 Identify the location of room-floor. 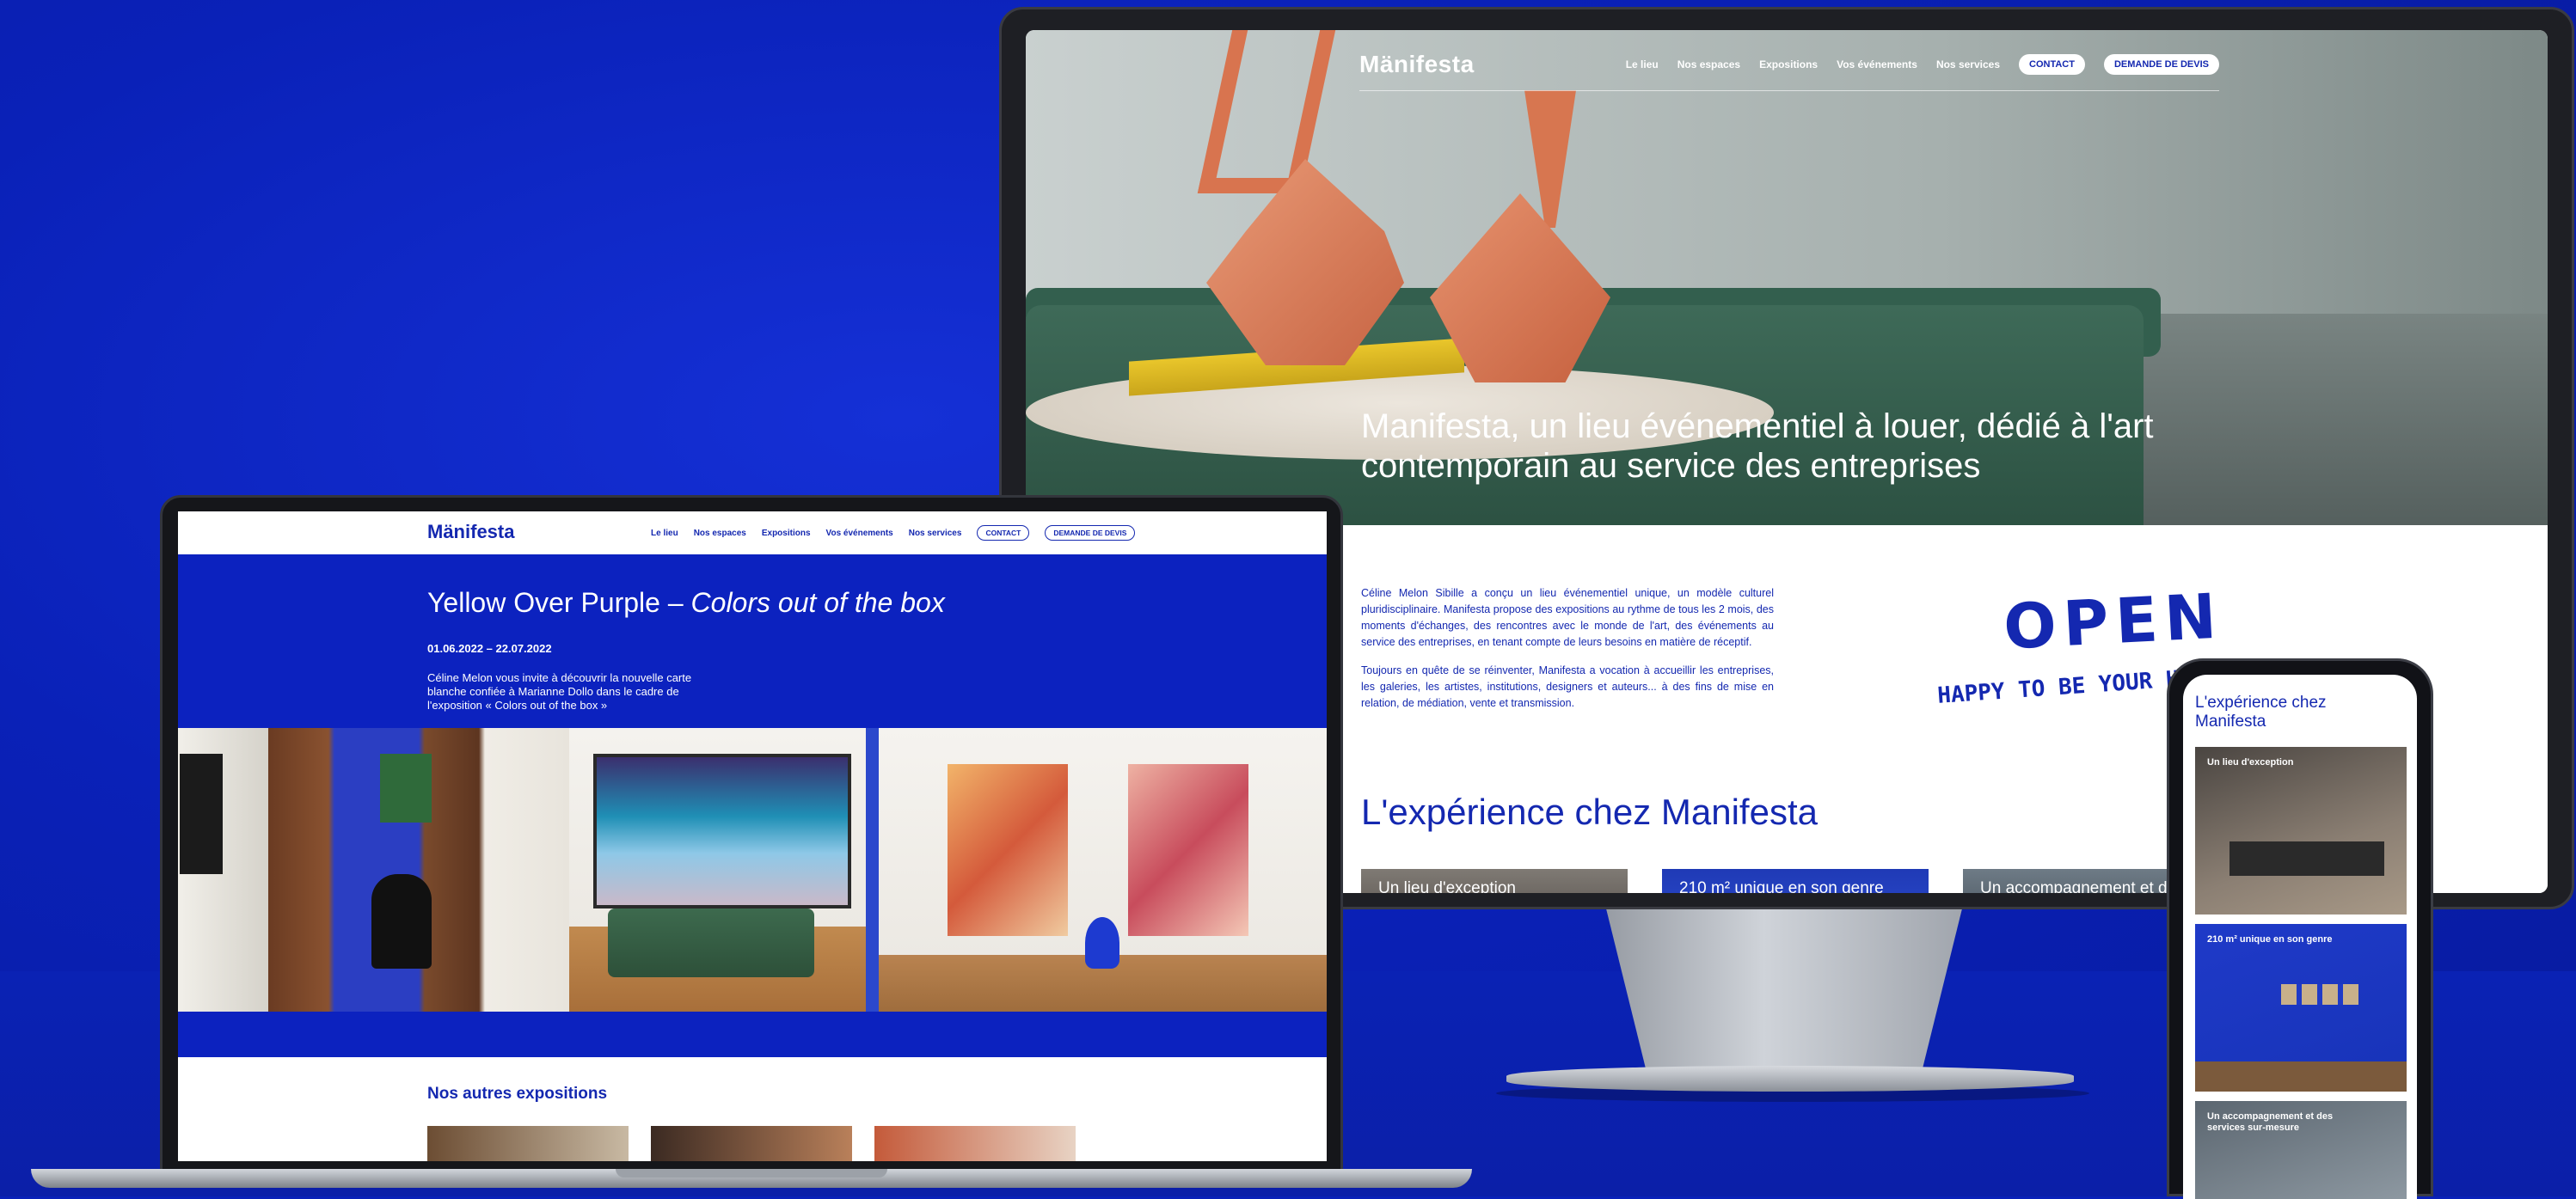
(2301, 1076).